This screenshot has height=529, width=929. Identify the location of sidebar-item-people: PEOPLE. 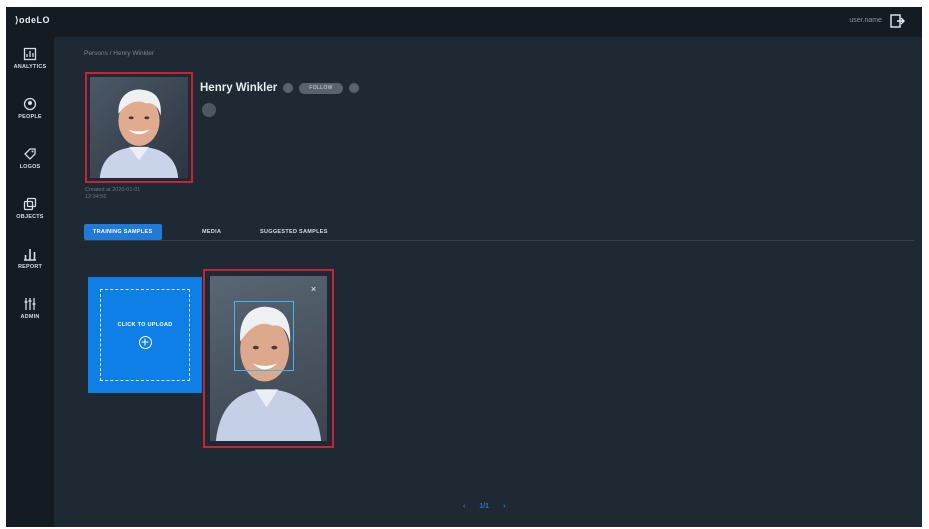
(30, 117).